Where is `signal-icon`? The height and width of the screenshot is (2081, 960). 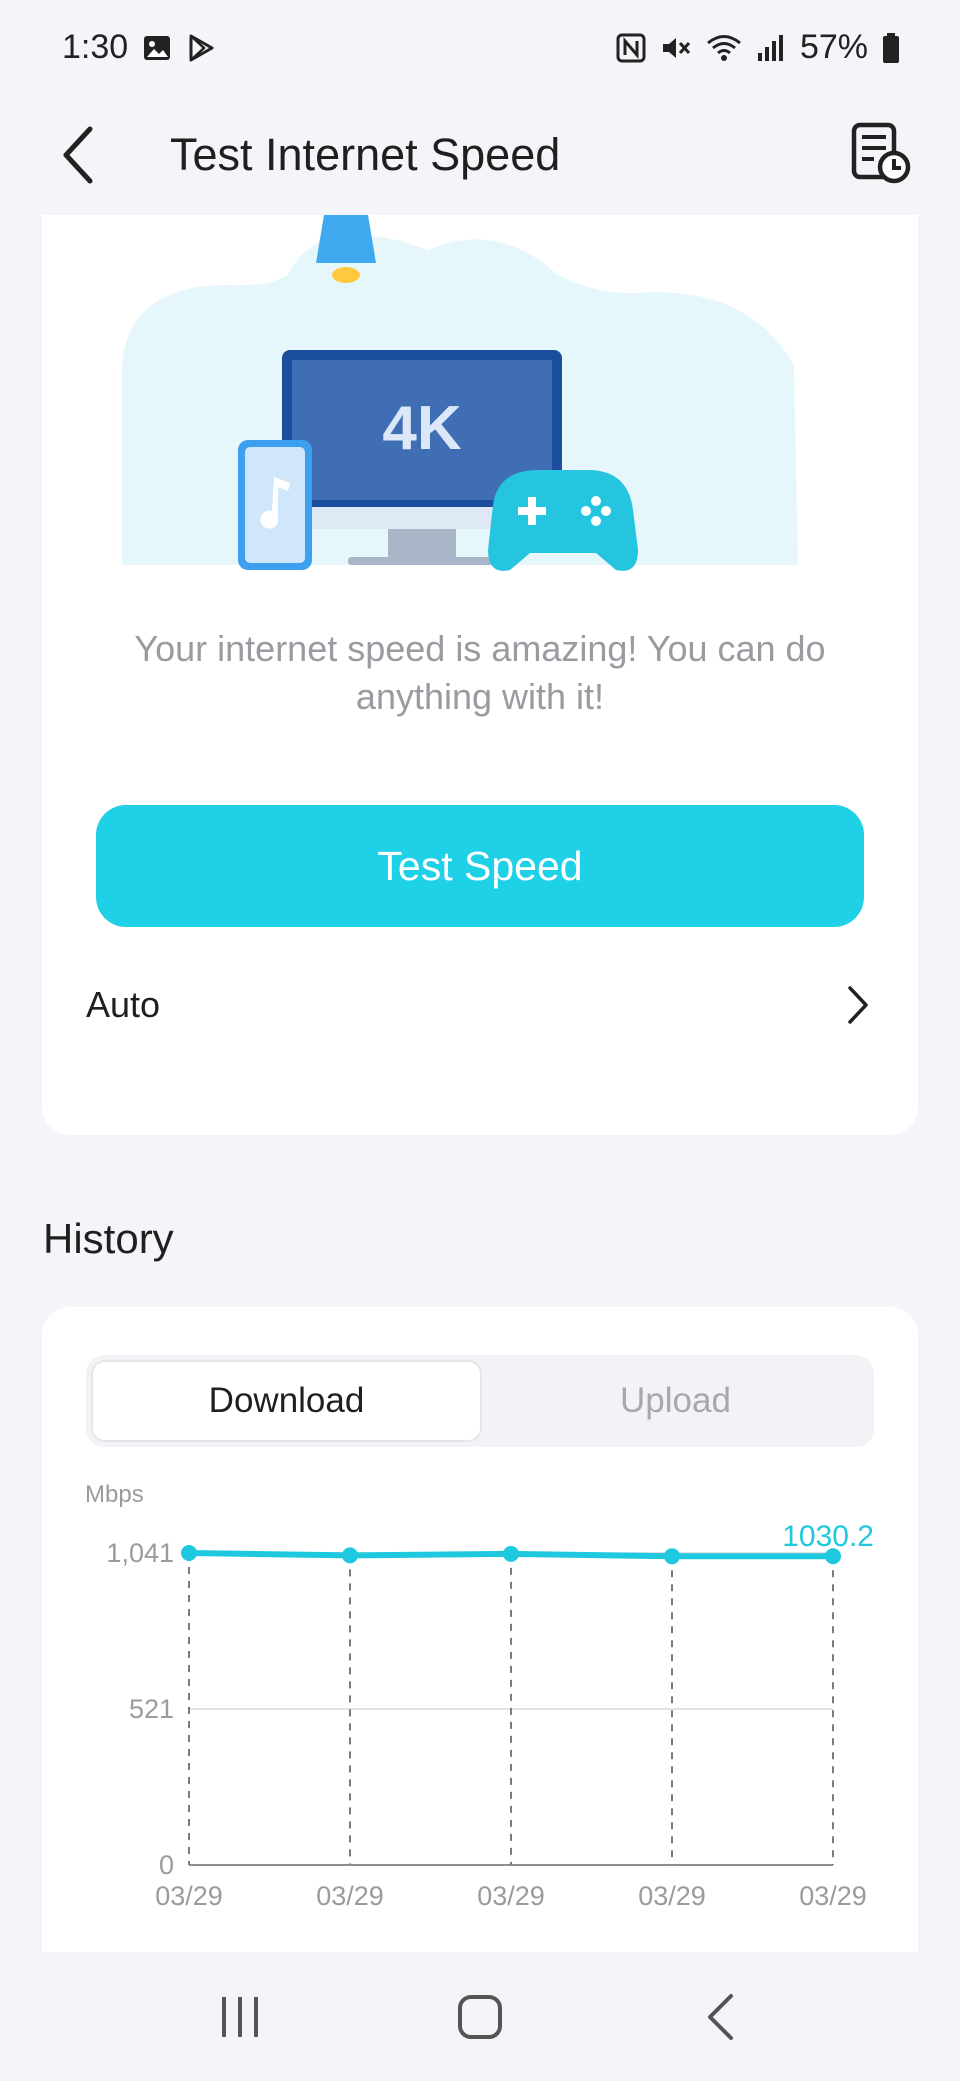
signal-icon is located at coordinates (771, 48).